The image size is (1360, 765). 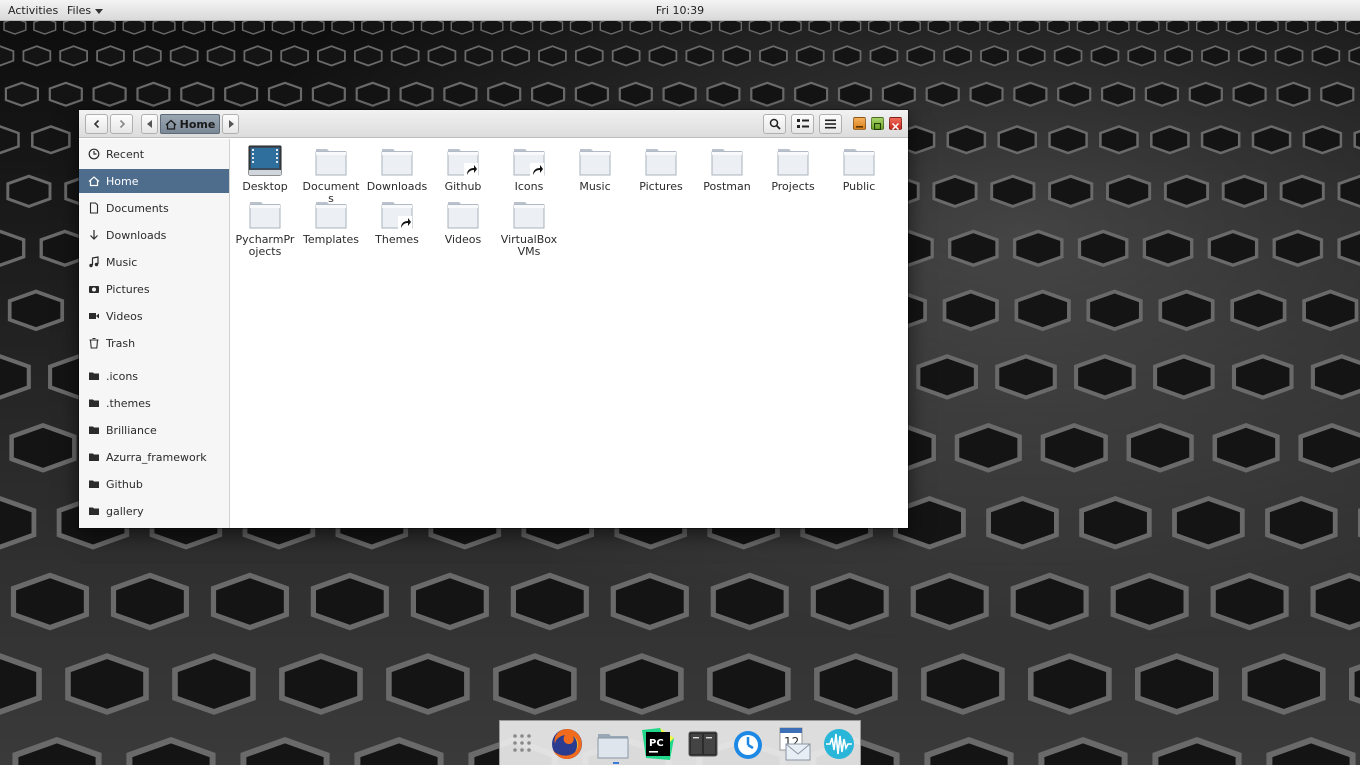 I want to click on sidebar-item-label: Home, so click(x=122, y=181).